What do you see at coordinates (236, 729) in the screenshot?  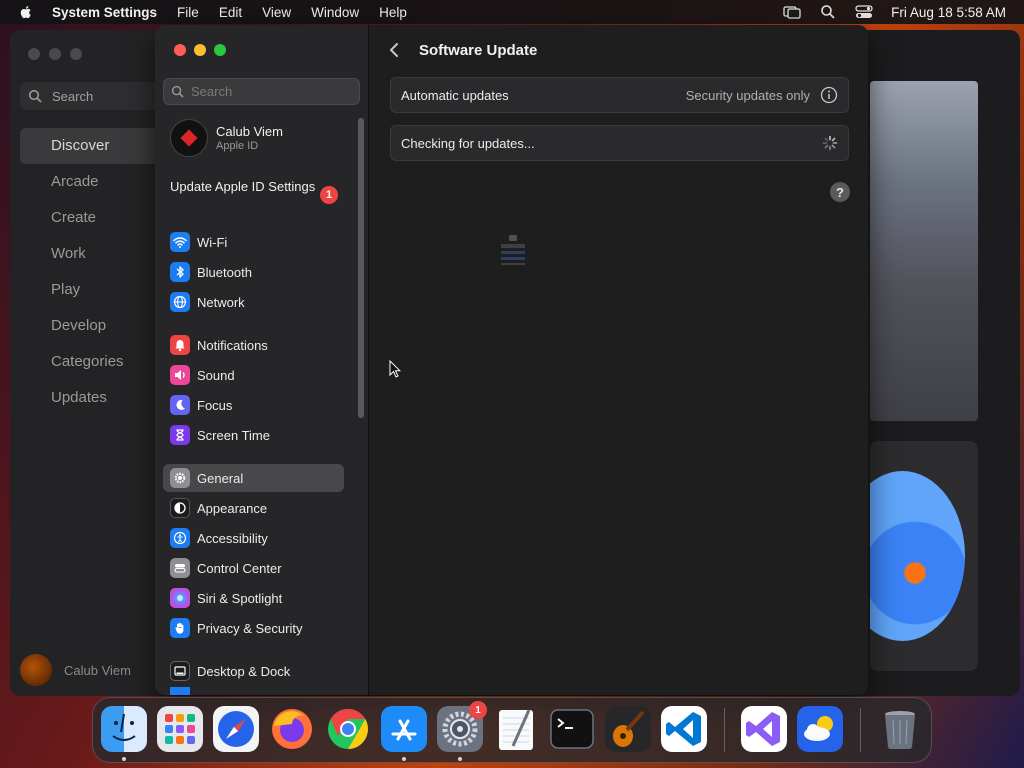 I see `dock-safari` at bounding box center [236, 729].